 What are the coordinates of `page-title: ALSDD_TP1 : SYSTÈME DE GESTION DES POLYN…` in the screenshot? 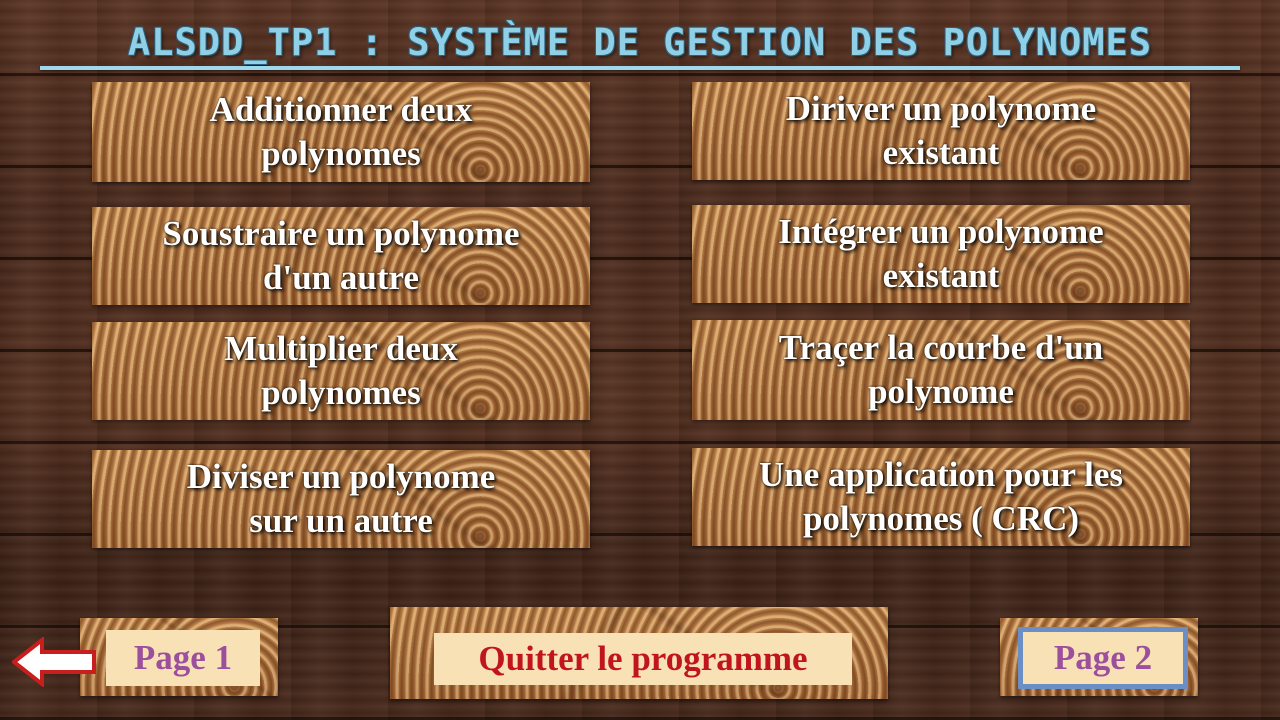 It's located at (640, 42).